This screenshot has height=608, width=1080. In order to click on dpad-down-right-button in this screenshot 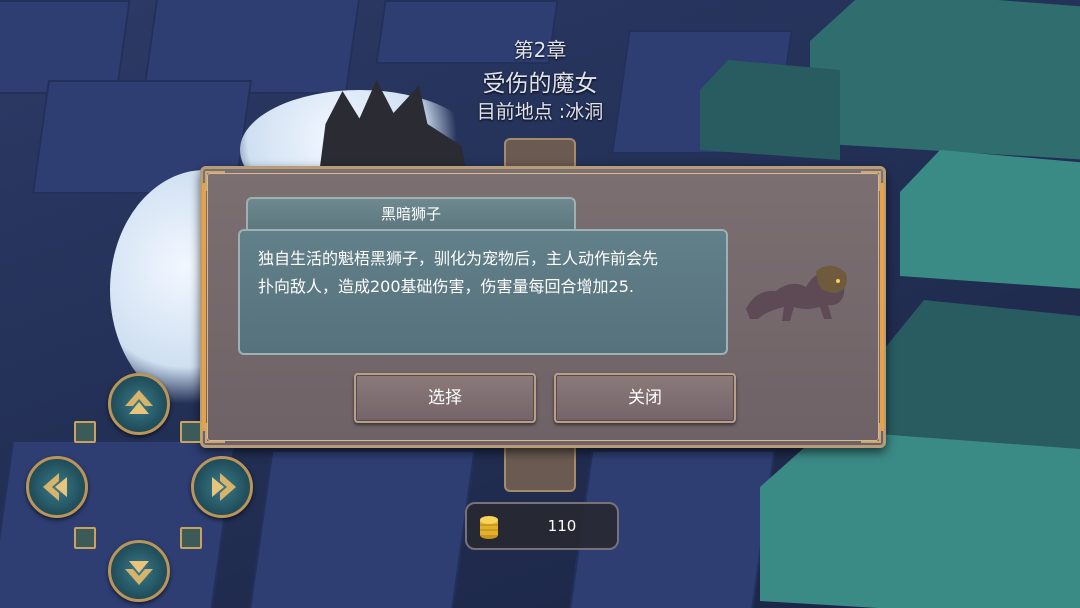, I will do `click(191, 538)`.